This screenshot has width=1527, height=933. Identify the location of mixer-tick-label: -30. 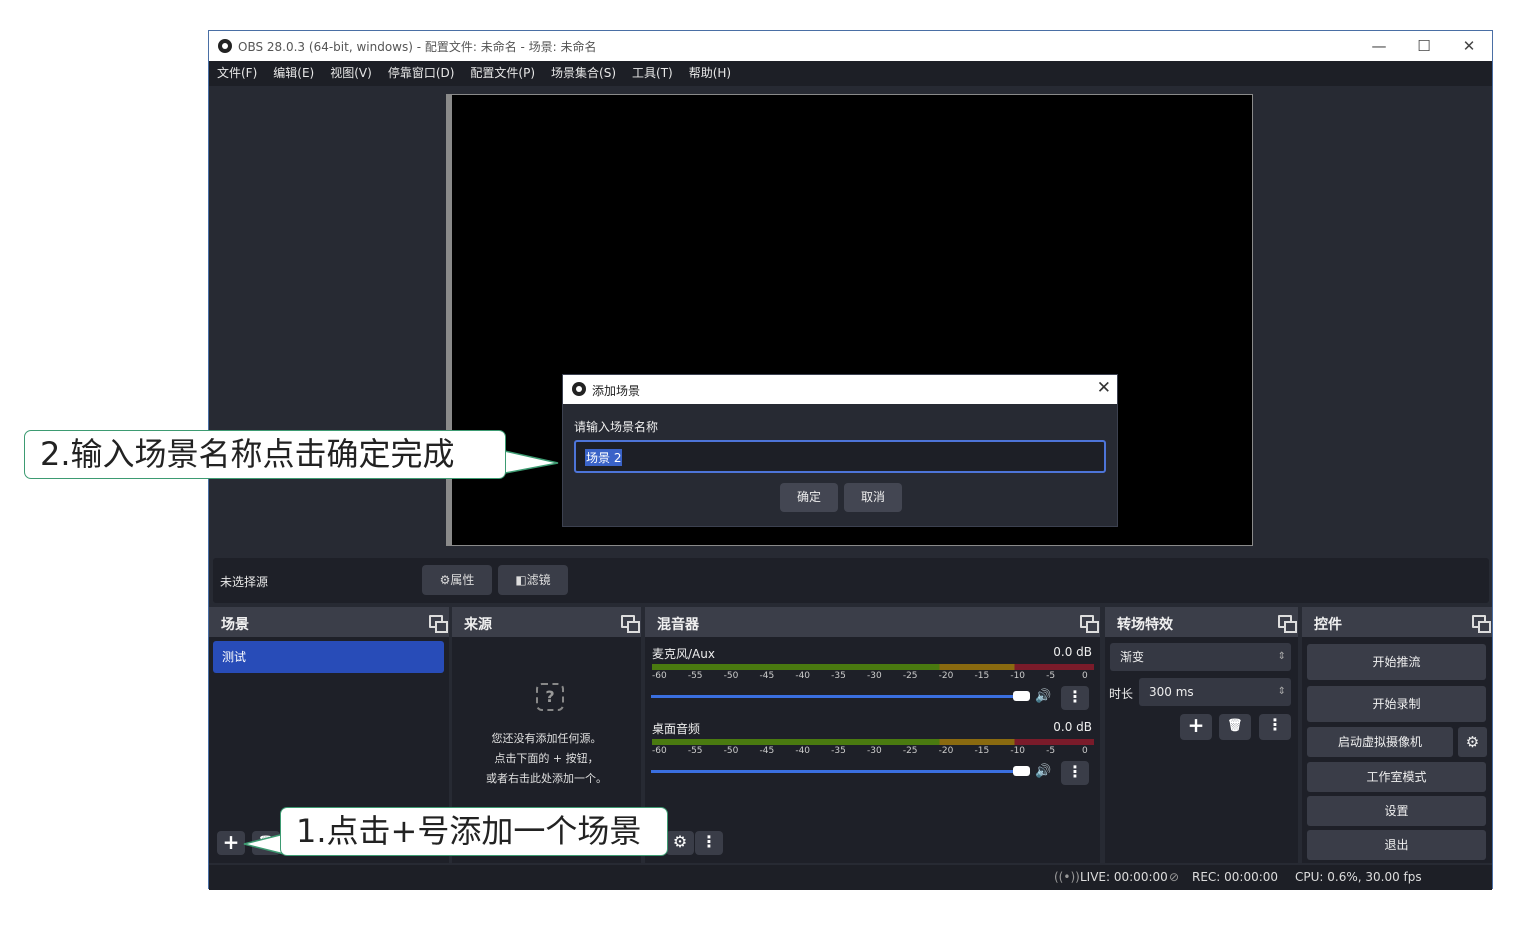
(874, 676).